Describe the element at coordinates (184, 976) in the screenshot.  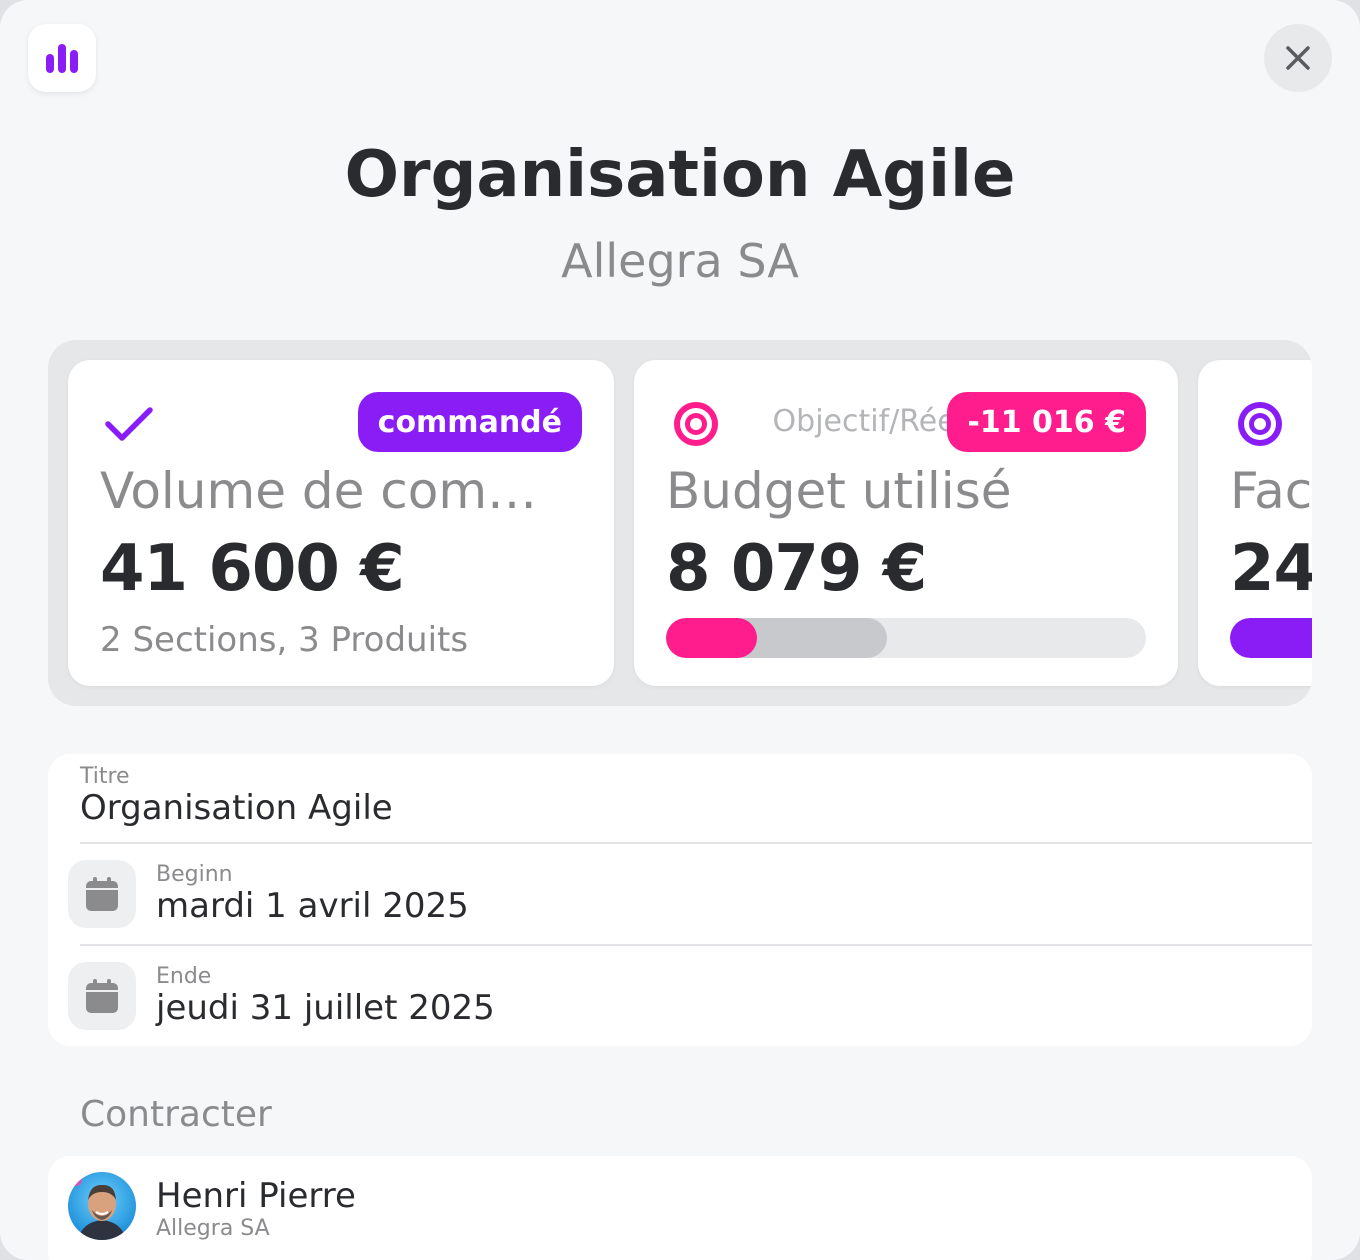
I see `end-date-label: Ende` at that location.